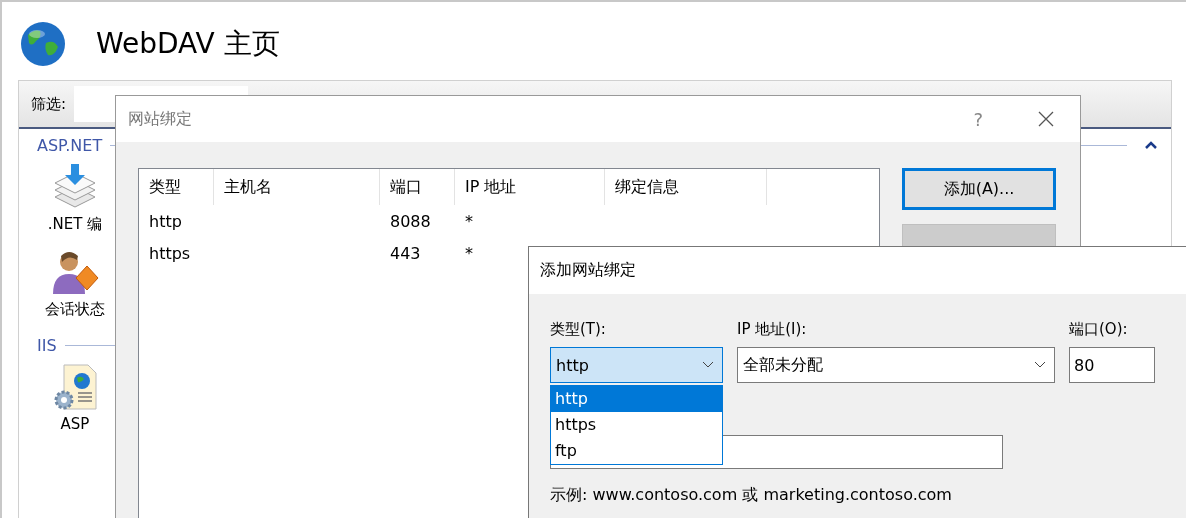  I want to click on dialog-title: 网站绑定, so click(160, 119).